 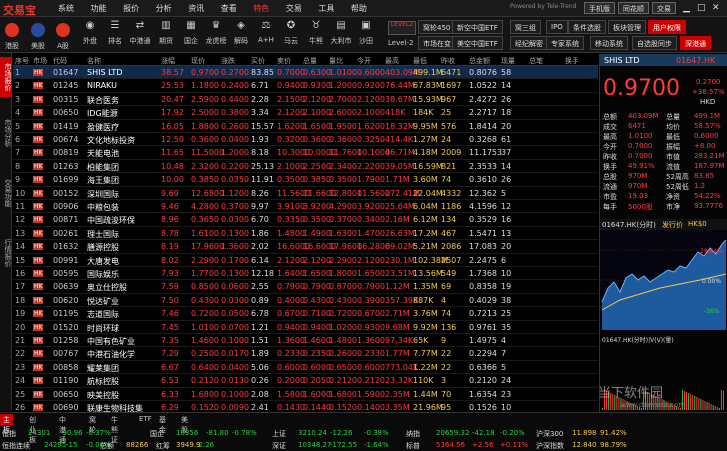 What do you see at coordinates (587, 27) in the screenshot?
I see `tag-screener: 条件选股` at bounding box center [587, 27].